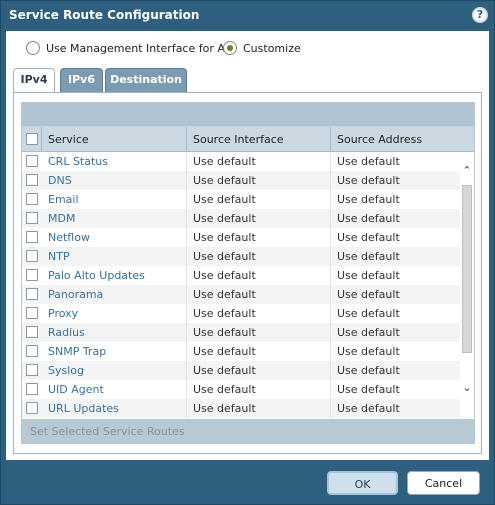 Image resolution: width=495 pixels, height=505 pixels. I want to click on radio-label-management: Use Management Interface for All, so click(139, 48).